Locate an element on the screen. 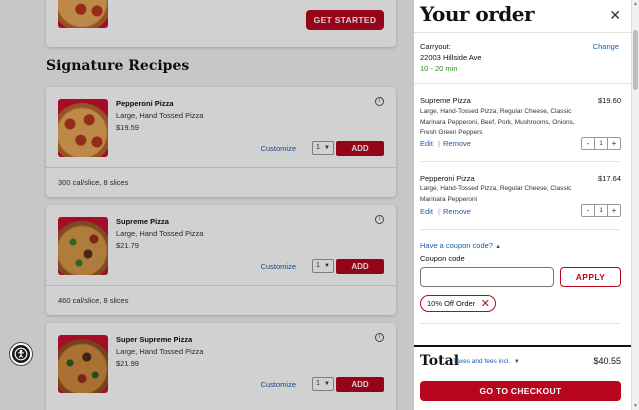  applied-coupon-chip: 10% Off Order ✕ is located at coordinates (458, 303).